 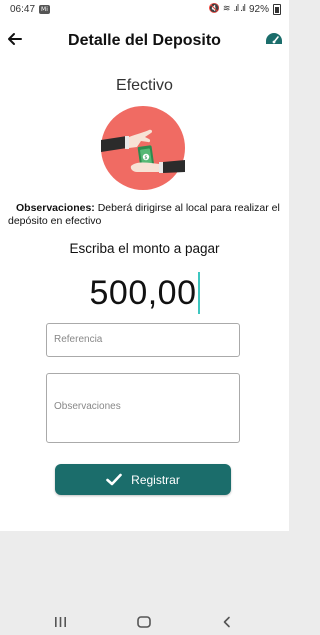 I want to click on amount-input: 500,00, so click(x=145, y=293).